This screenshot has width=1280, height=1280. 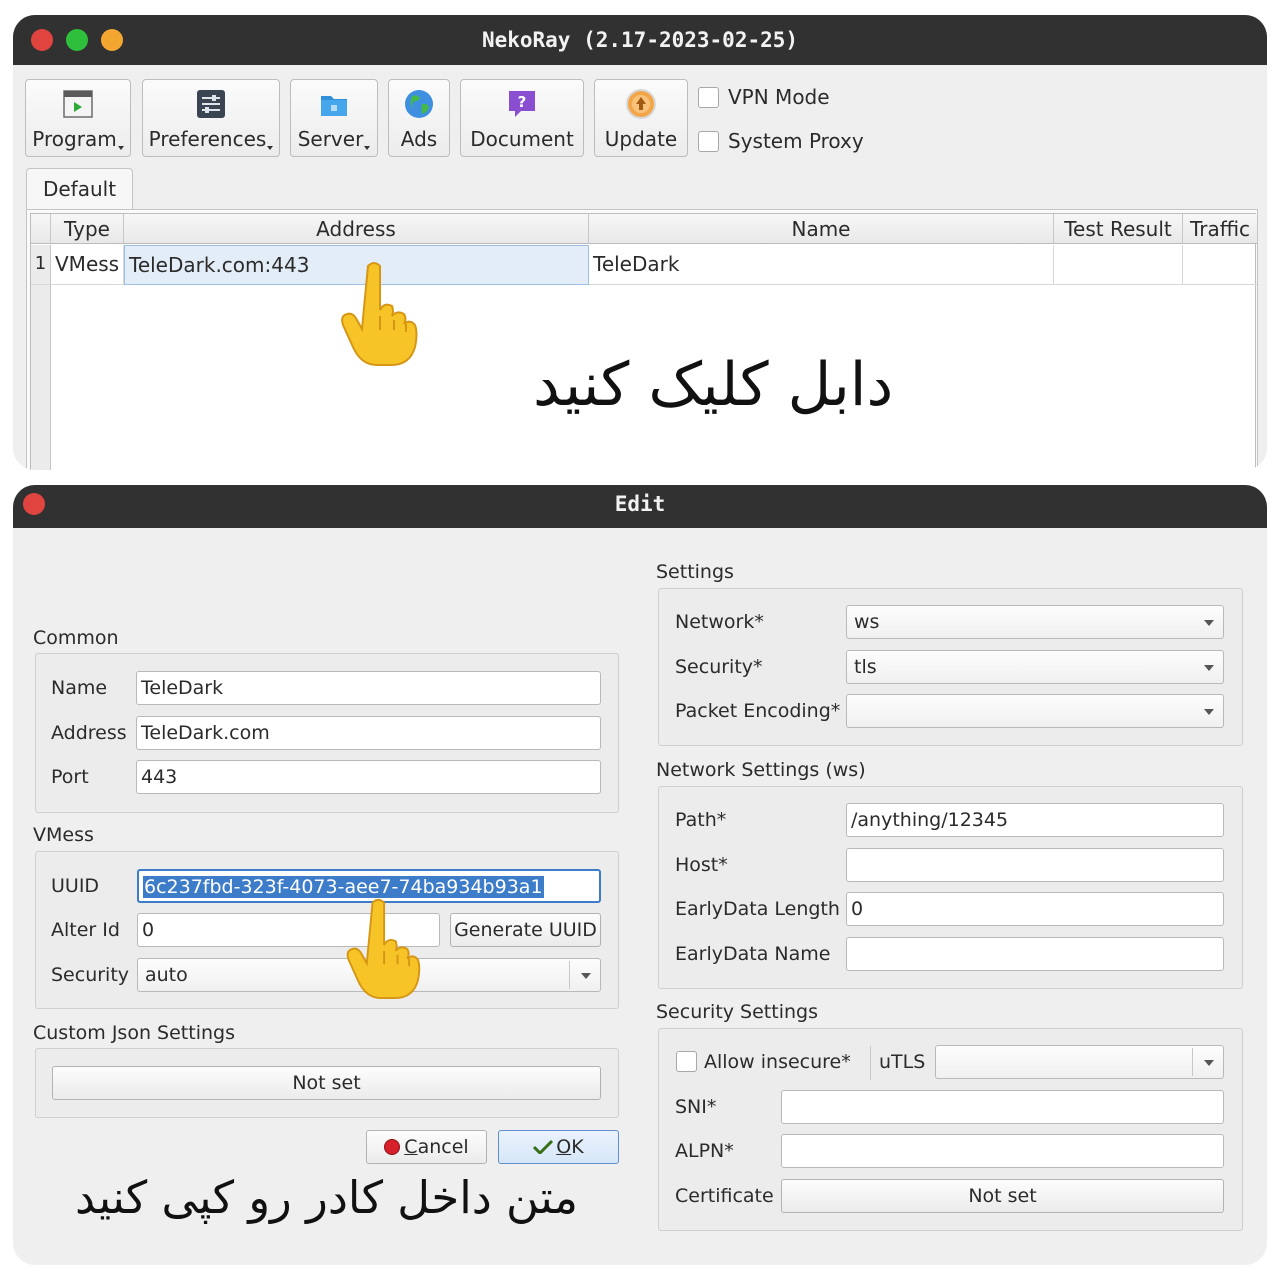 I want to click on earlydata-length-field: 0, so click(x=1035, y=909).